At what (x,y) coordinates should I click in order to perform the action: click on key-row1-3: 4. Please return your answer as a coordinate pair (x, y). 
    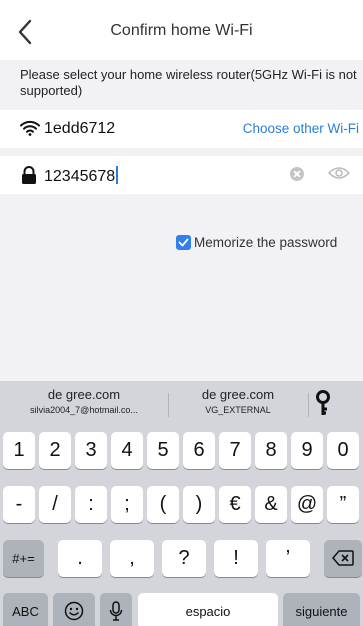
    Looking at the image, I should click on (127, 450).